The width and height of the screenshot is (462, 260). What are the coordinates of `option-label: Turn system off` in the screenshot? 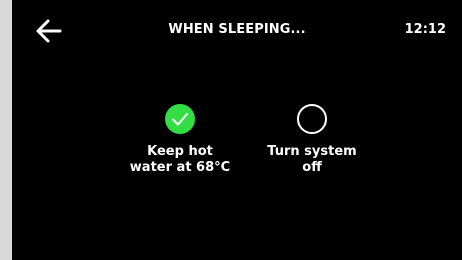 It's located at (312, 160).